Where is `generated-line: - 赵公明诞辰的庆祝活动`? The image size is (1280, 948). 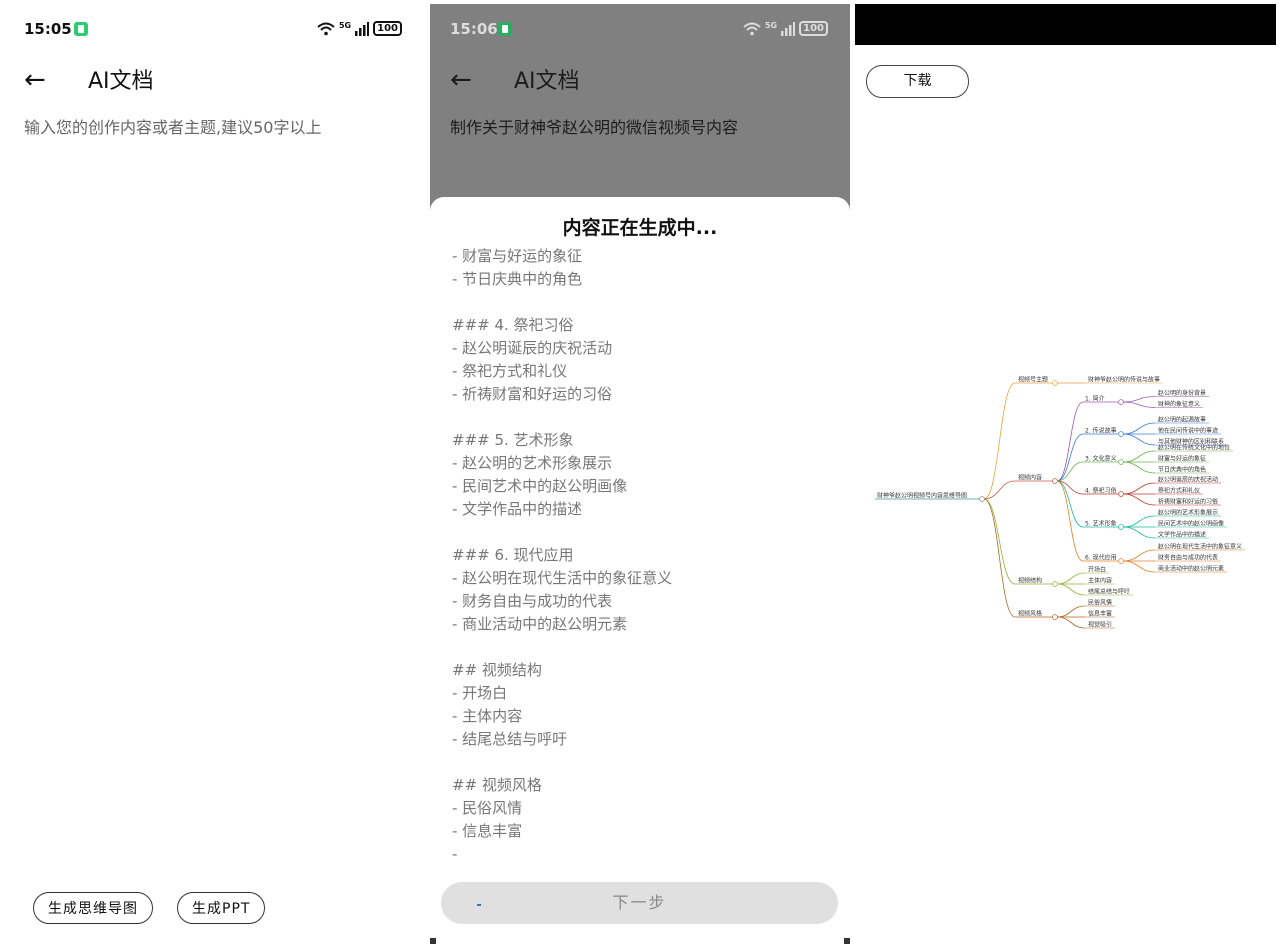 generated-line: - 赵公明诞辰的庆祝活动 is located at coordinates (532, 348).